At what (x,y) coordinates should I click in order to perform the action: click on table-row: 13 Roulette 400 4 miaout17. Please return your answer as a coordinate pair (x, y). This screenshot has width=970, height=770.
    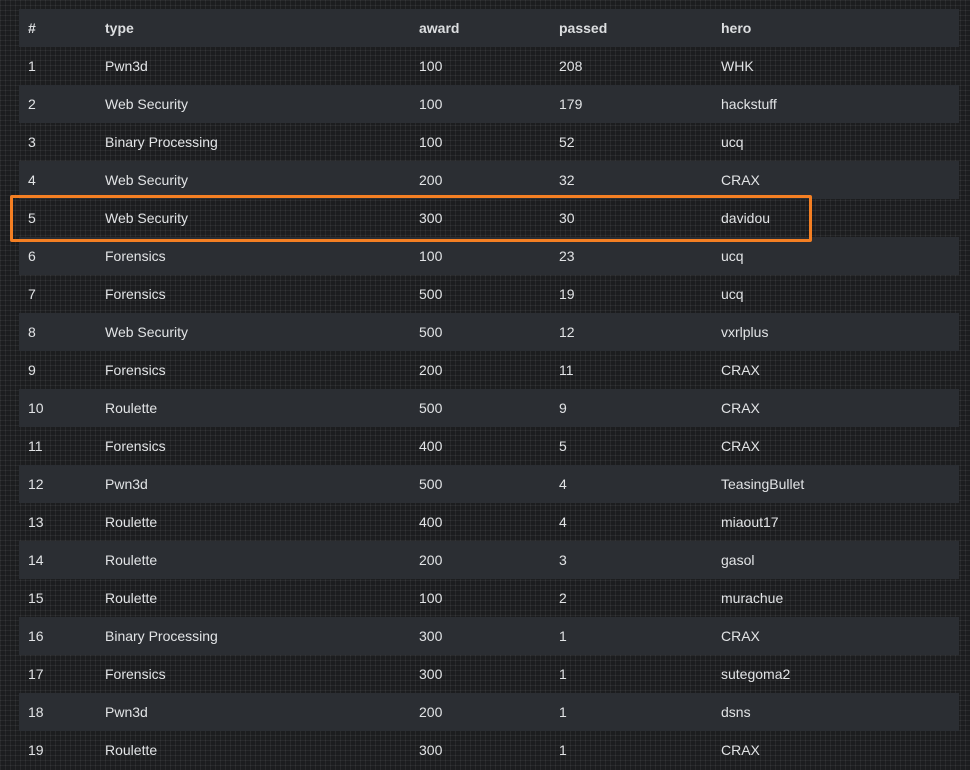
    Looking at the image, I should click on (489, 522).